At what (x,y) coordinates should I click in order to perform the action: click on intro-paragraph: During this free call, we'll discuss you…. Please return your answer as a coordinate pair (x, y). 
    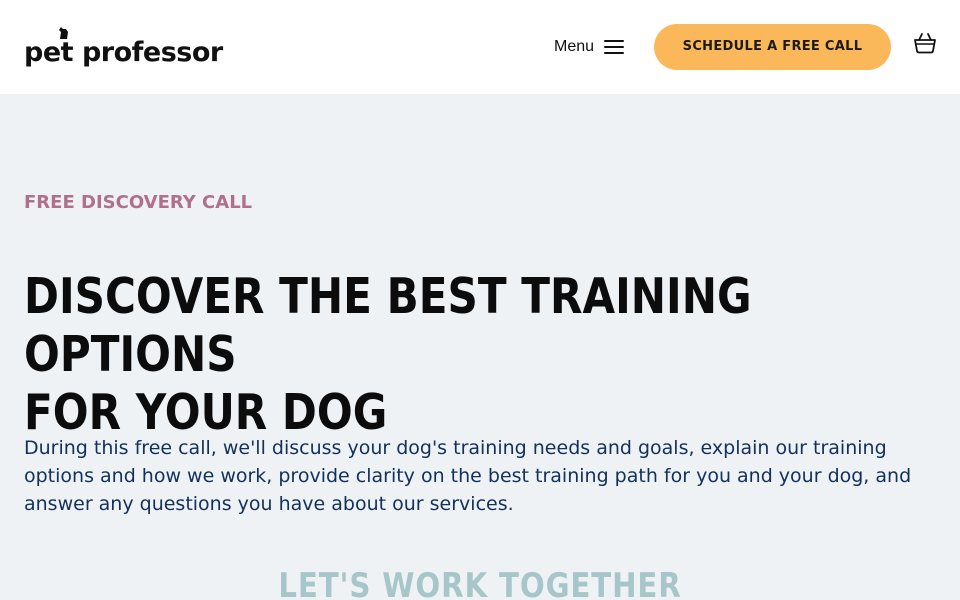
    Looking at the image, I should click on (468, 476).